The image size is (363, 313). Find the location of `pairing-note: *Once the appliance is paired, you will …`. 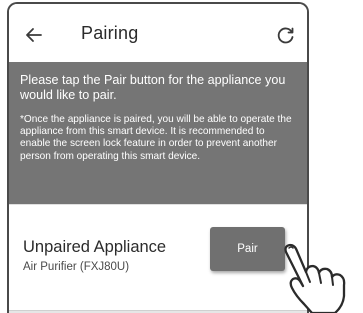

pairing-note: *Once the appliance is paired, you will … is located at coordinates (156, 138).